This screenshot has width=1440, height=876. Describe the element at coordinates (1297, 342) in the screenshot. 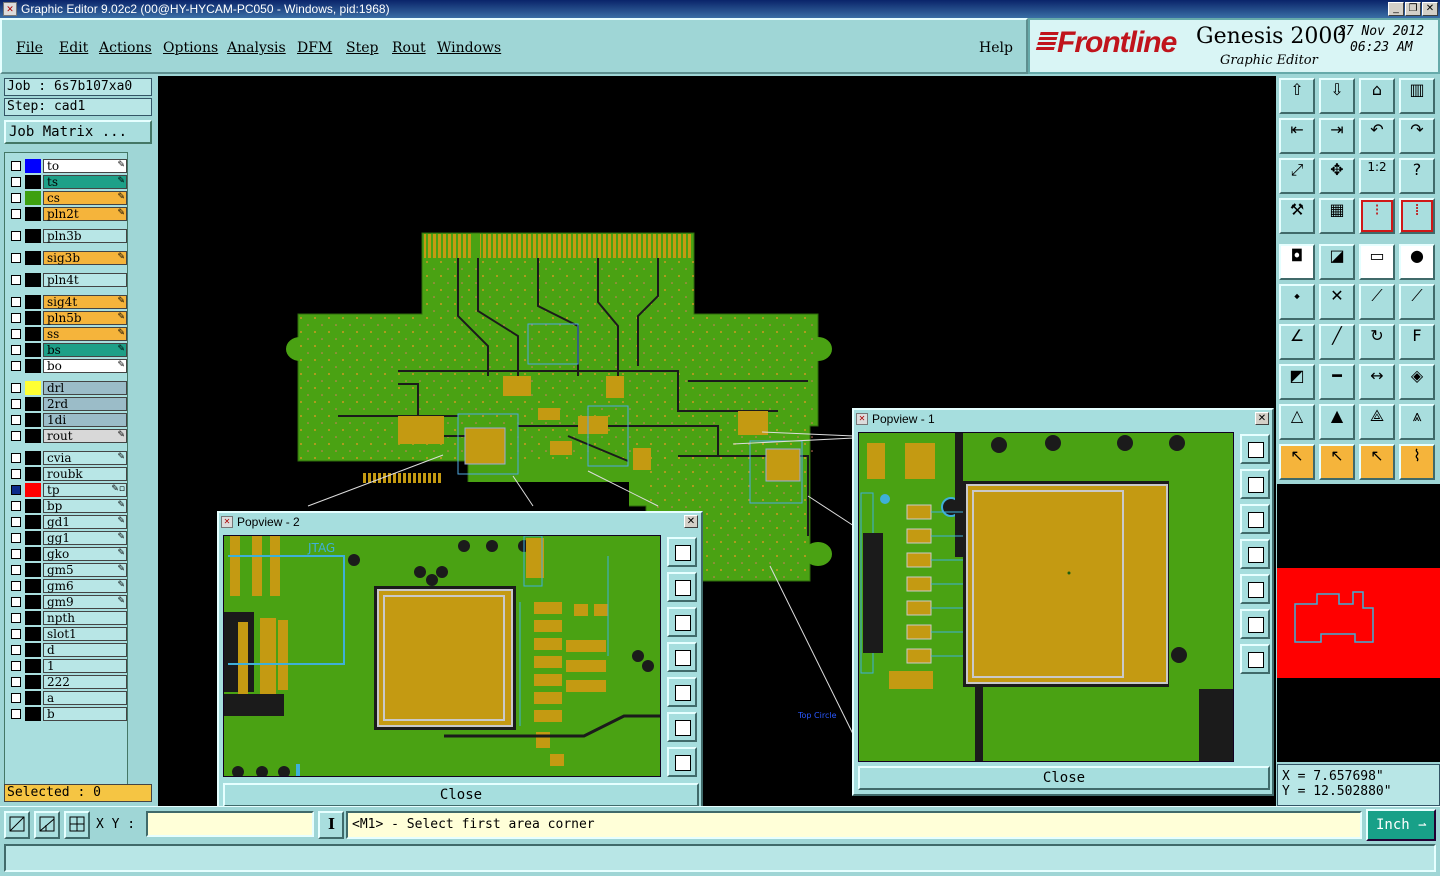

I see `angle-button: ∠` at that location.